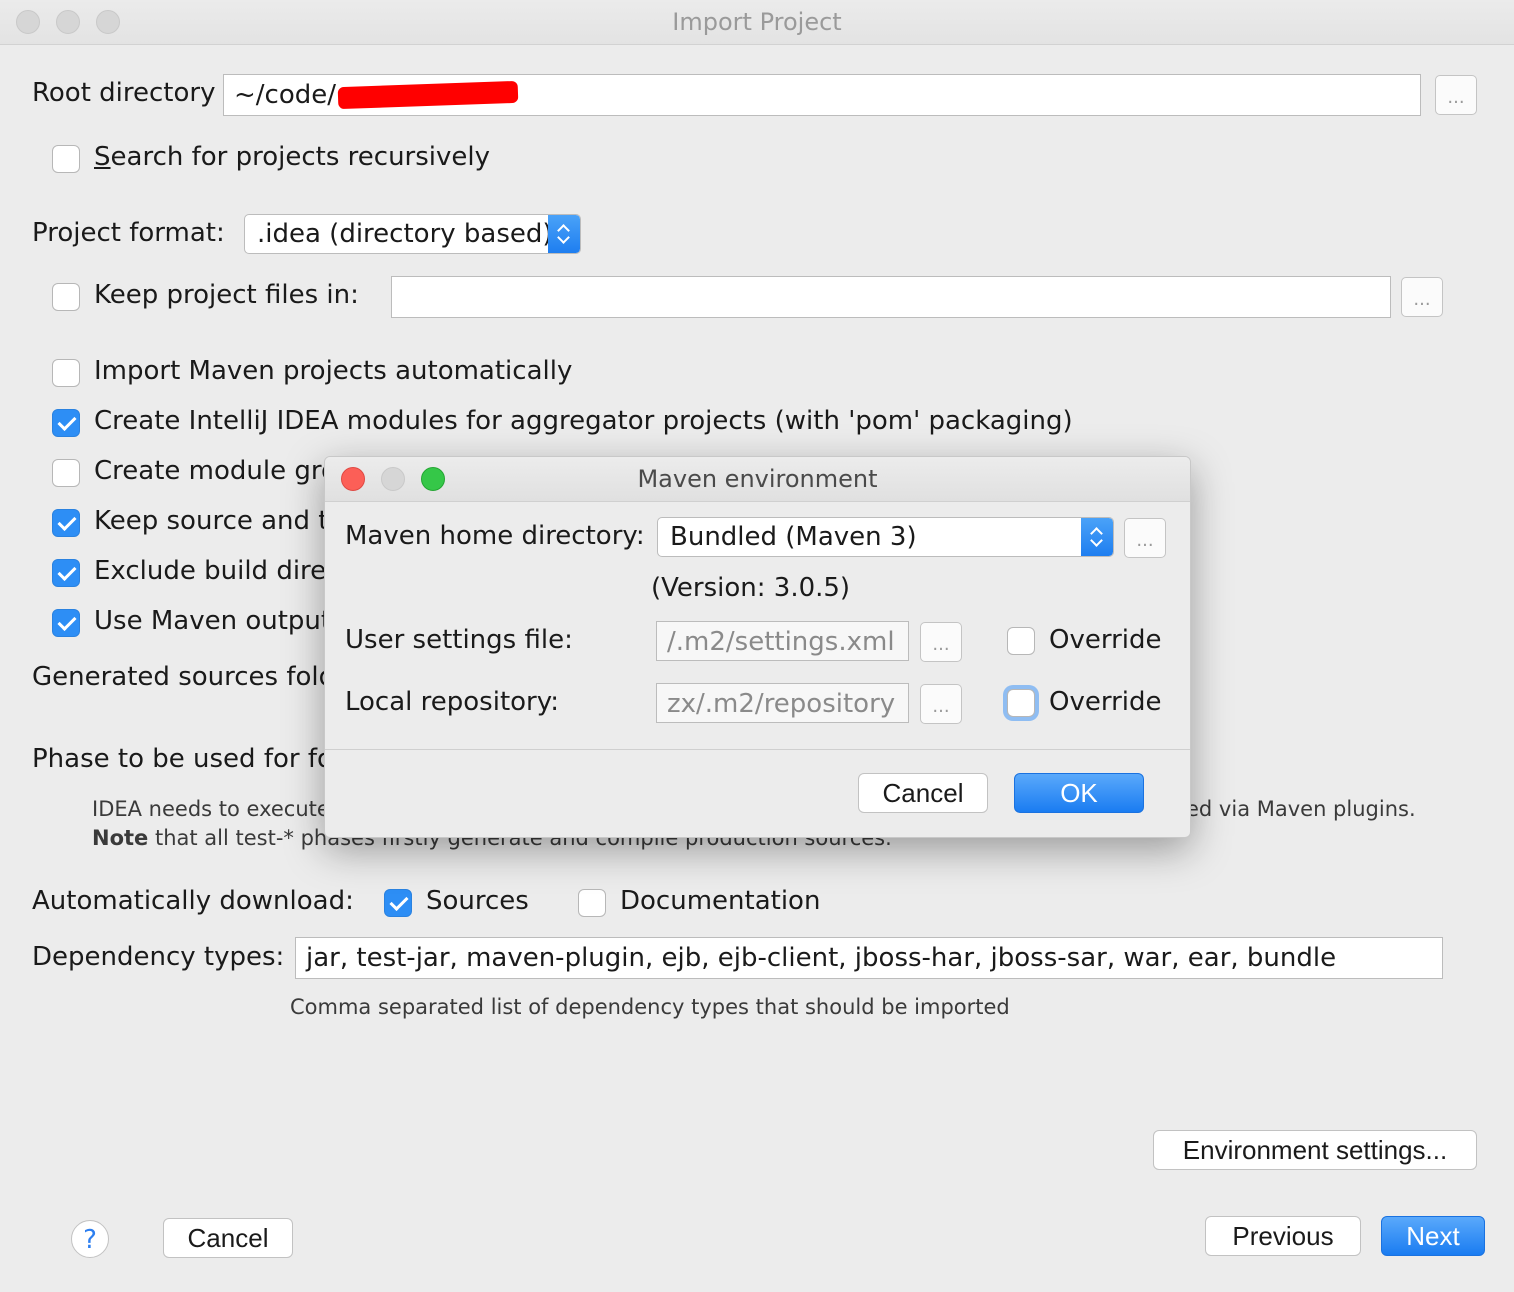  Describe the element at coordinates (158, 957) in the screenshot. I see `dependency-types-label: Dependency types:` at that location.